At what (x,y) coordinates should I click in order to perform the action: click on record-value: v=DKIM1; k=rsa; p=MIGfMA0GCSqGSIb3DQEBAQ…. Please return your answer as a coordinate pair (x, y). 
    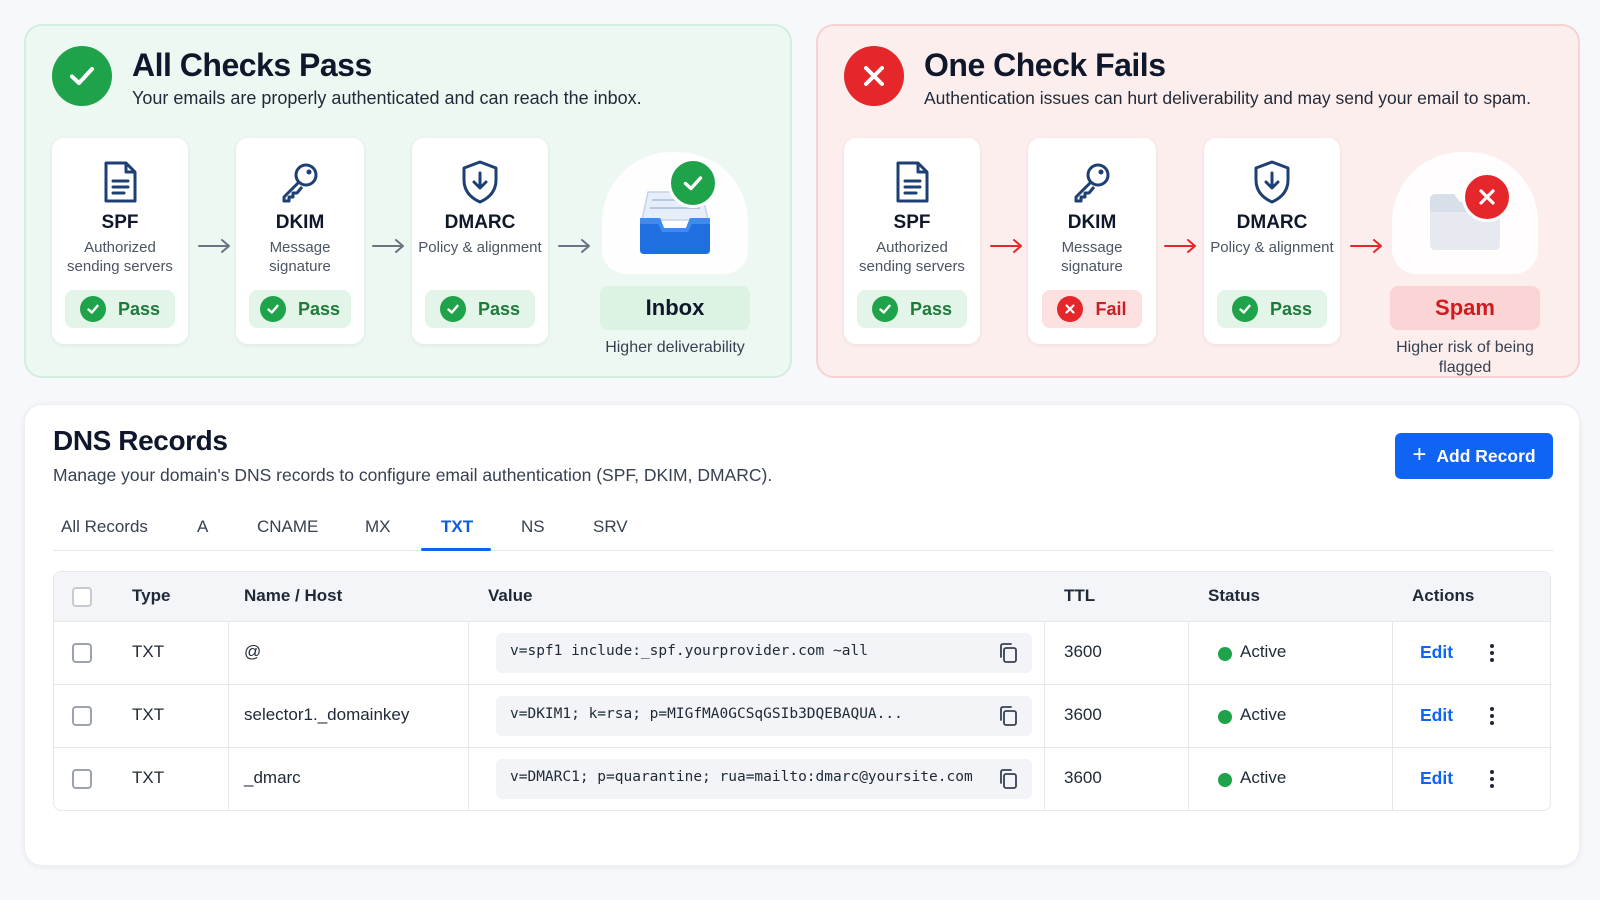
    Looking at the image, I should click on (706, 714).